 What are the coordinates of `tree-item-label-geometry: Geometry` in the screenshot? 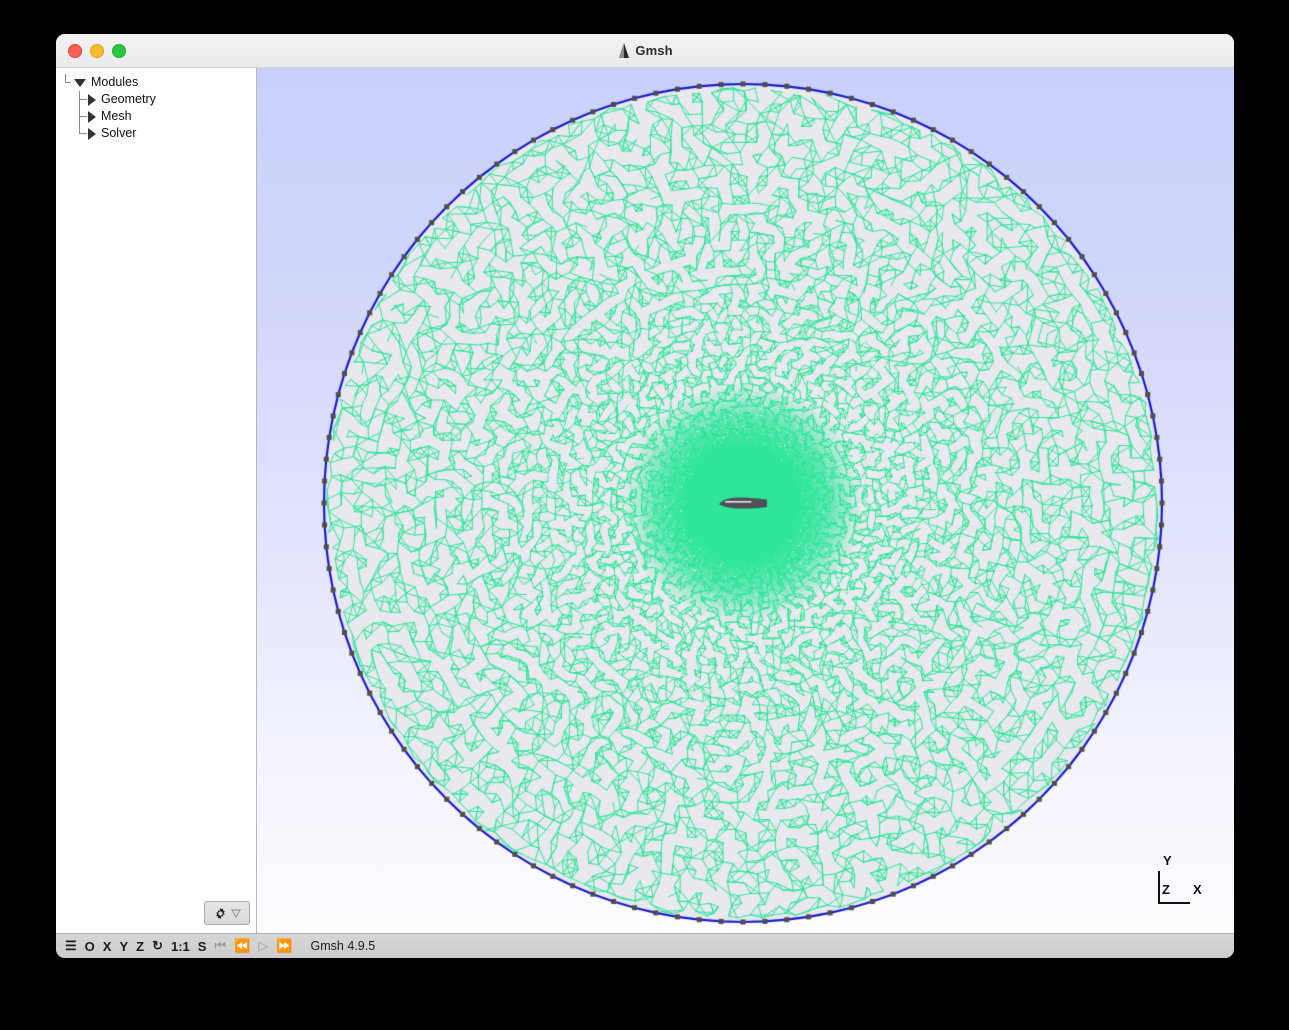 It's located at (128, 99).